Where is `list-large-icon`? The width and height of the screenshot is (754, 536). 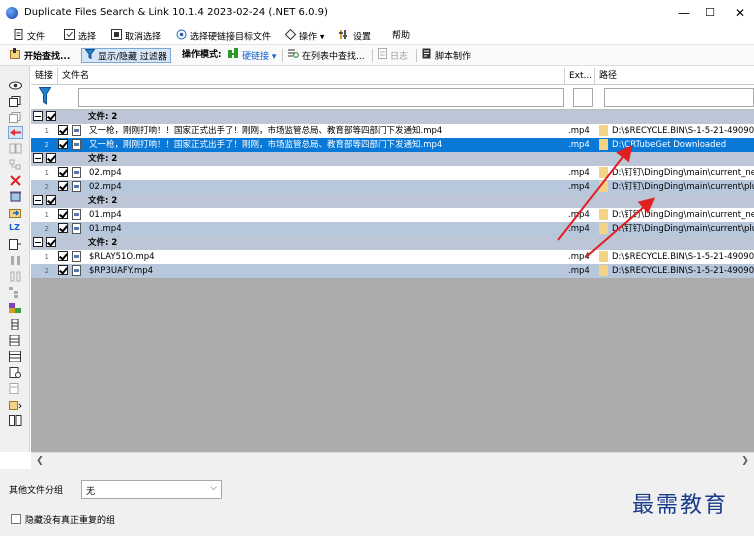
list-large-icon is located at coordinates (15, 356).